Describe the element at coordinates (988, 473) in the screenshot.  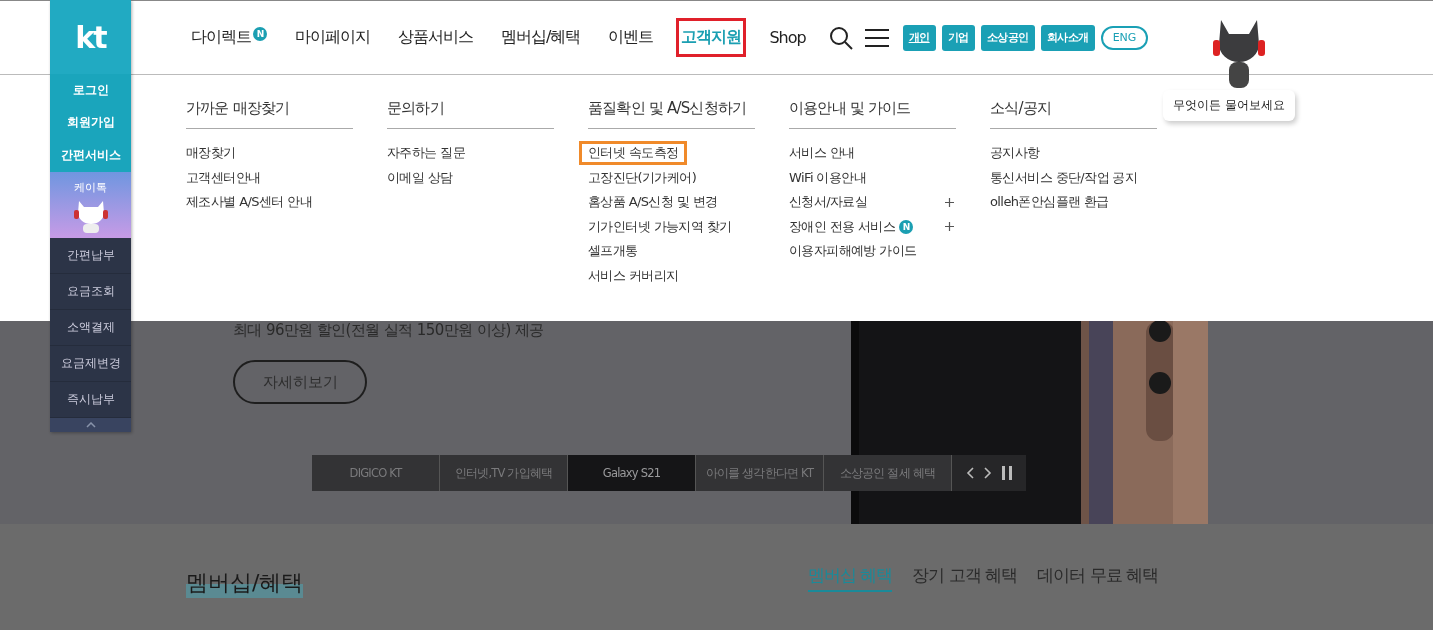
I see `next-icon` at that location.